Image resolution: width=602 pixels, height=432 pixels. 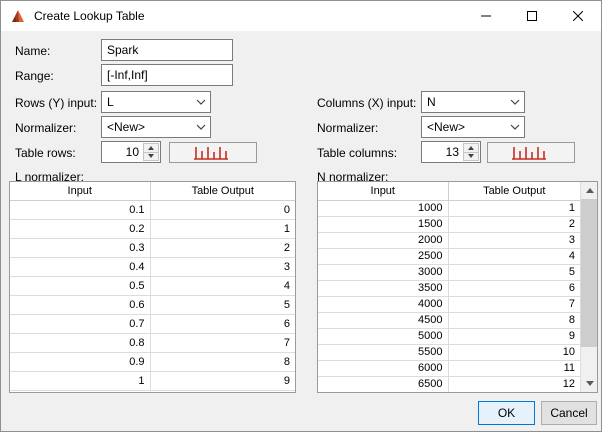 I want to click on table-cols-spinner, so click(x=451, y=152).